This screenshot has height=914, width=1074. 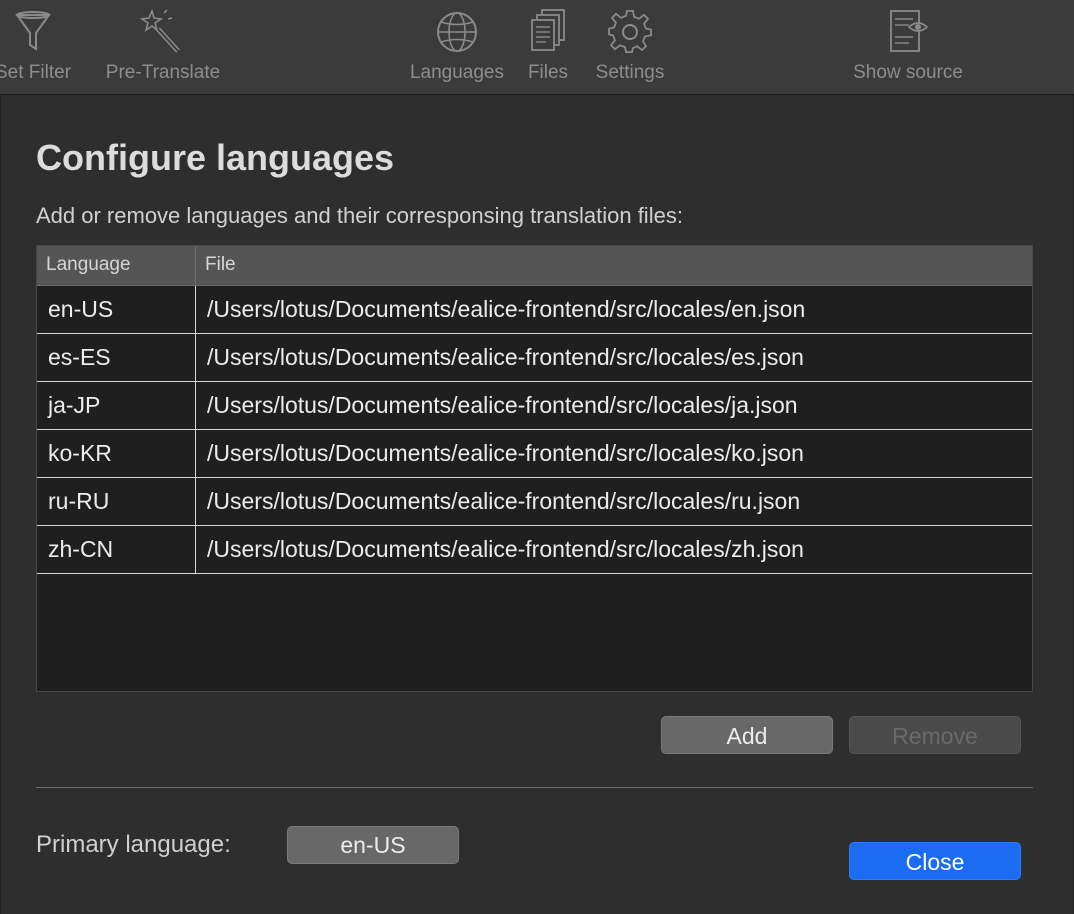 I want to click on primary-language-label: Primary language:, so click(x=133, y=844).